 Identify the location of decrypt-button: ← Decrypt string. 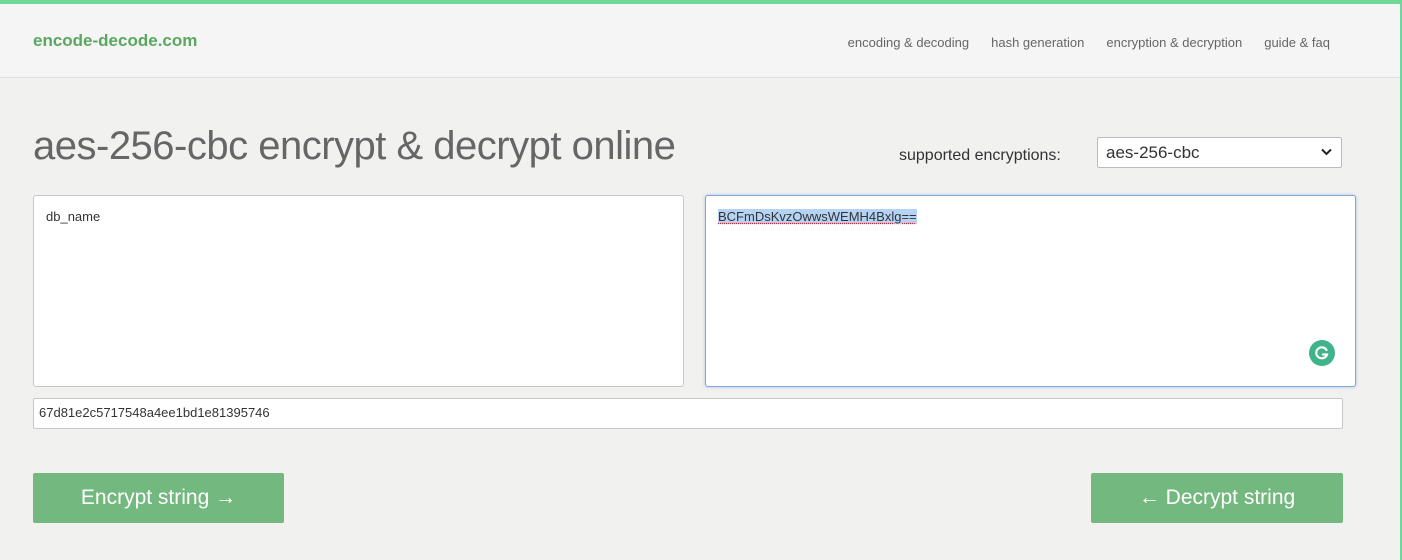
(1217, 498).